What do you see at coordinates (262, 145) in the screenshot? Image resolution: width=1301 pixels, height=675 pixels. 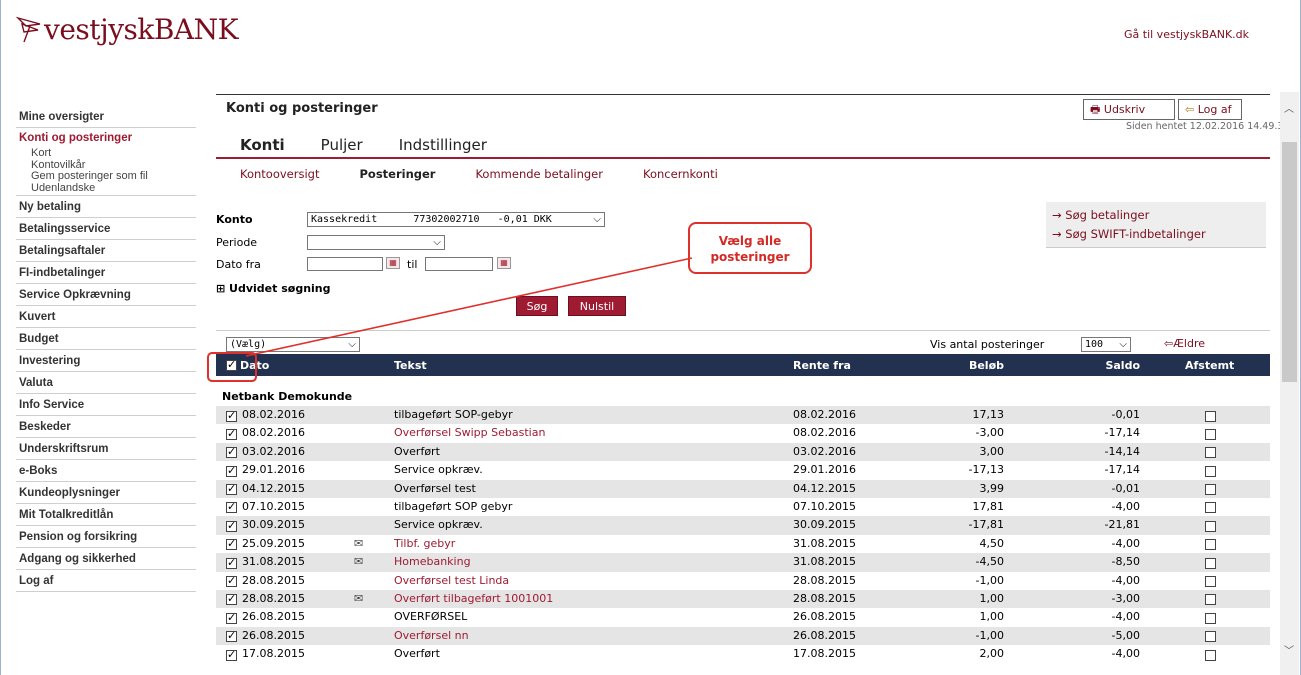 I see `tab-konti: Konti` at bounding box center [262, 145].